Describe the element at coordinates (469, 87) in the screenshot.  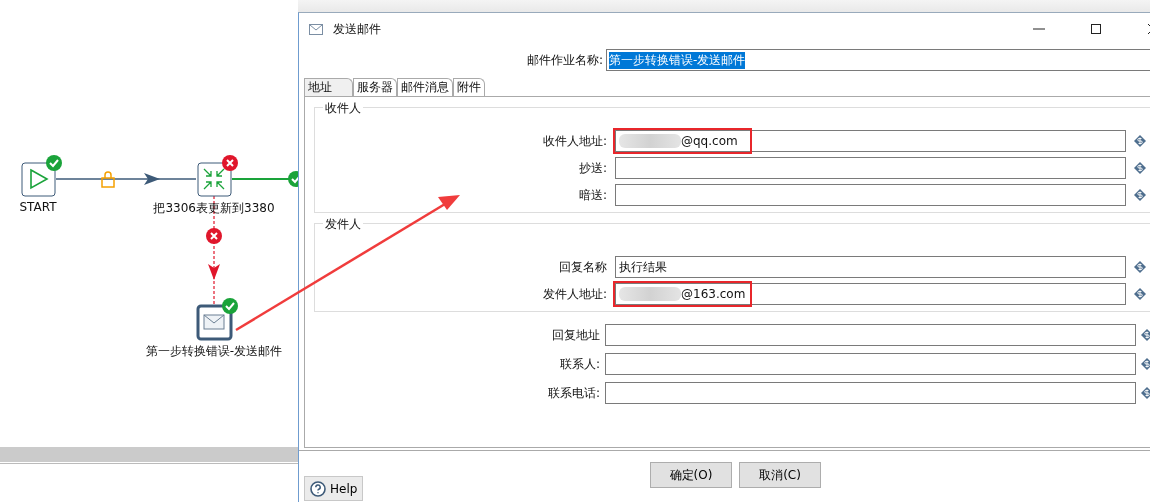
I see `tab: 附件` at that location.